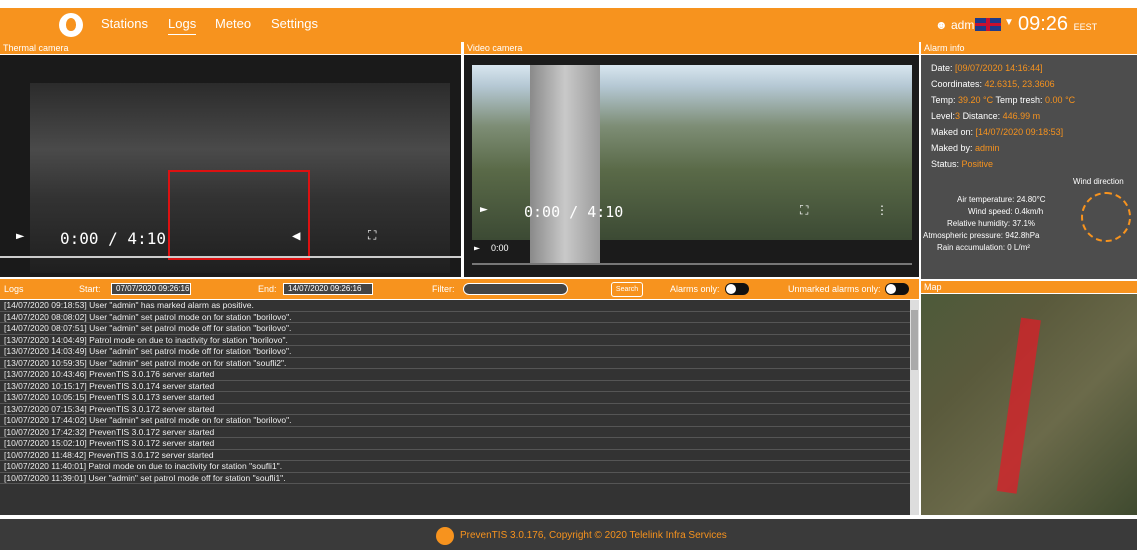 This screenshot has height=550, width=1137. I want to click on end-date-input: 14/07/2020 09:26:16, so click(328, 289).